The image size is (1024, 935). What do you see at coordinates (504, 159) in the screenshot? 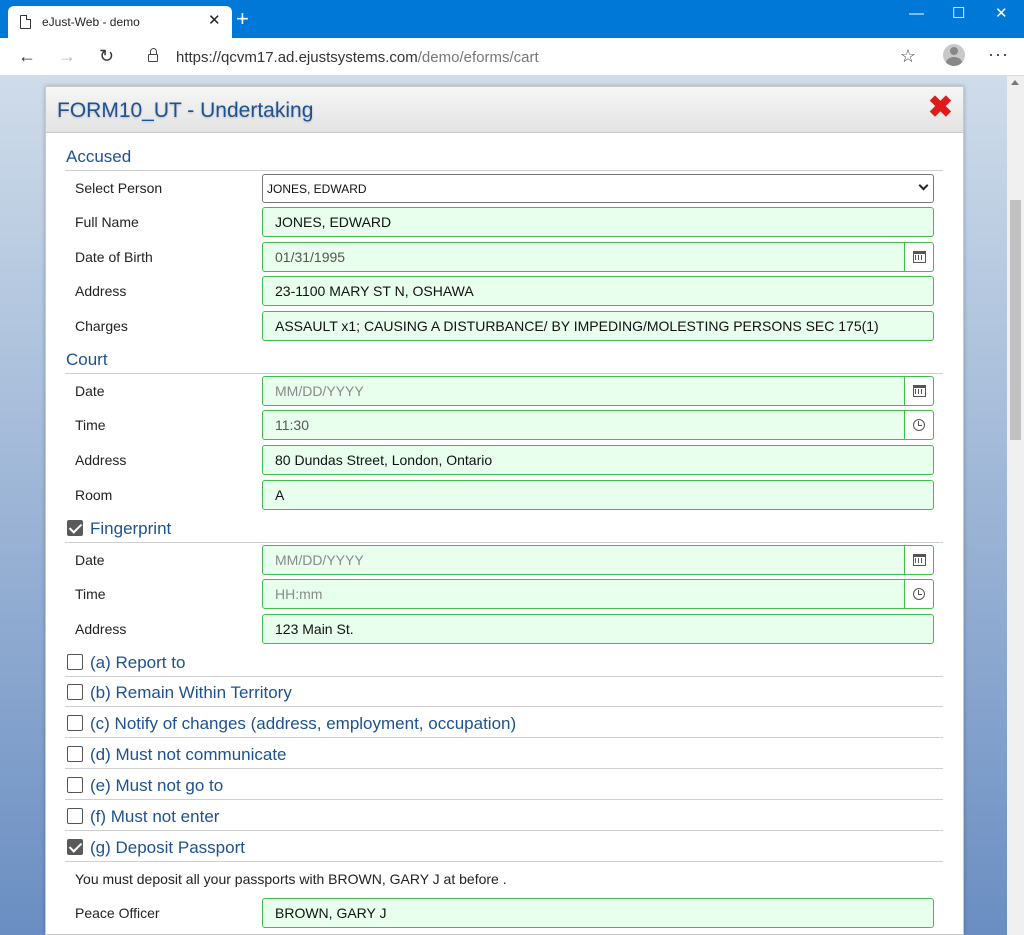
I see `section-accused: Accused` at bounding box center [504, 159].